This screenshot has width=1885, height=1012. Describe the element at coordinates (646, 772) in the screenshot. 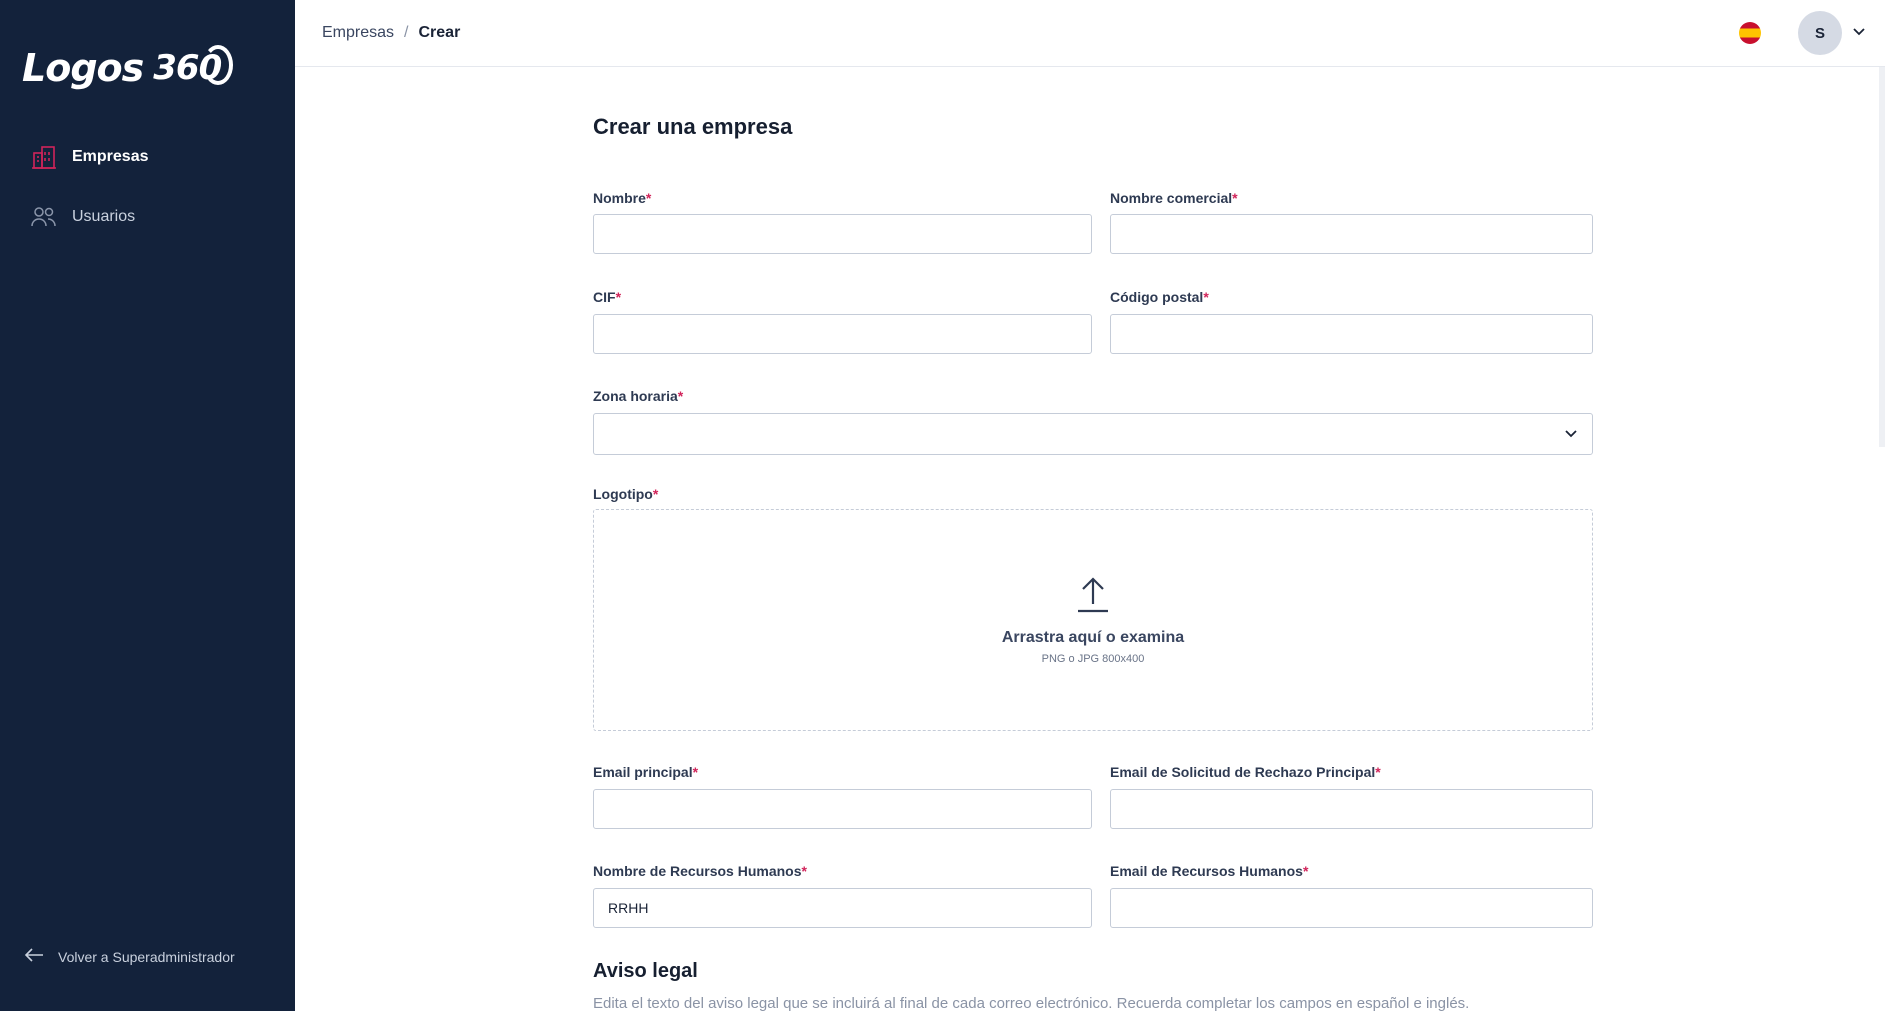

I see `email-principal-label: Email principal*` at that location.